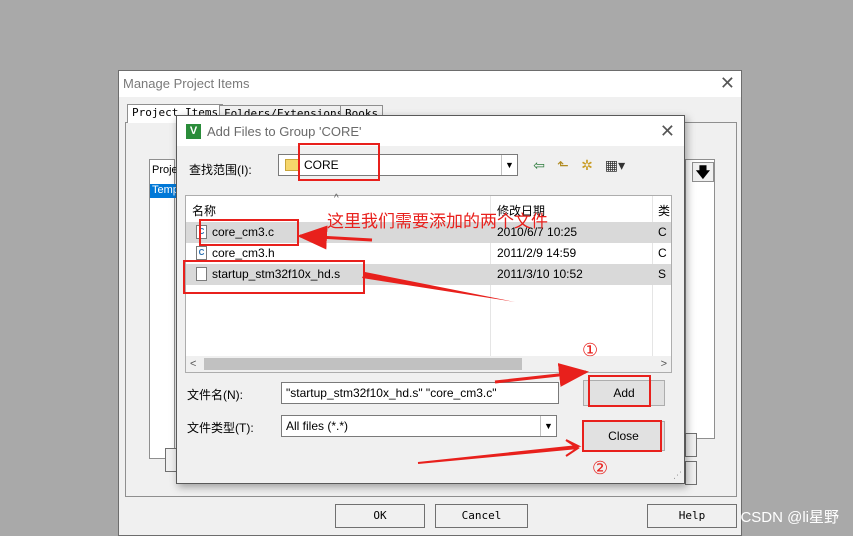  What do you see at coordinates (335, 237) in the screenshot?
I see `arrow-to-core-file` at bounding box center [335, 237].